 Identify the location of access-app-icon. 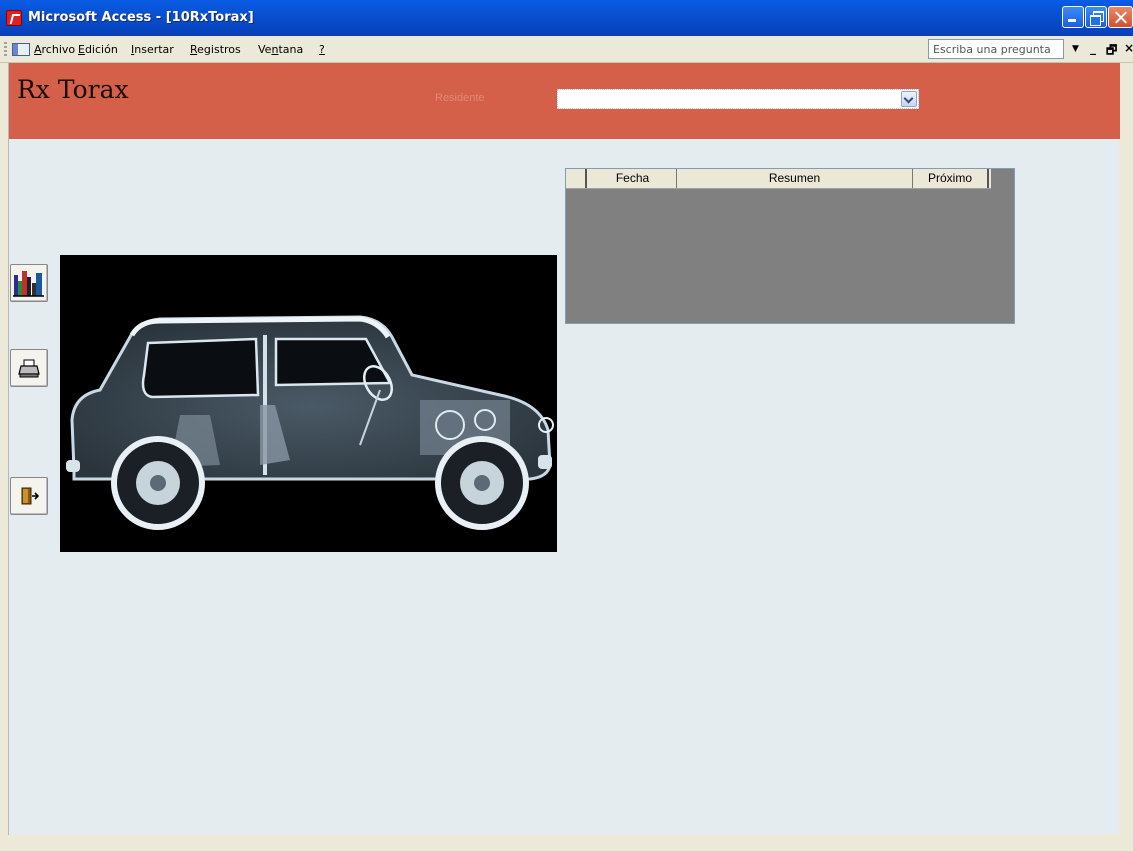
(14, 18).